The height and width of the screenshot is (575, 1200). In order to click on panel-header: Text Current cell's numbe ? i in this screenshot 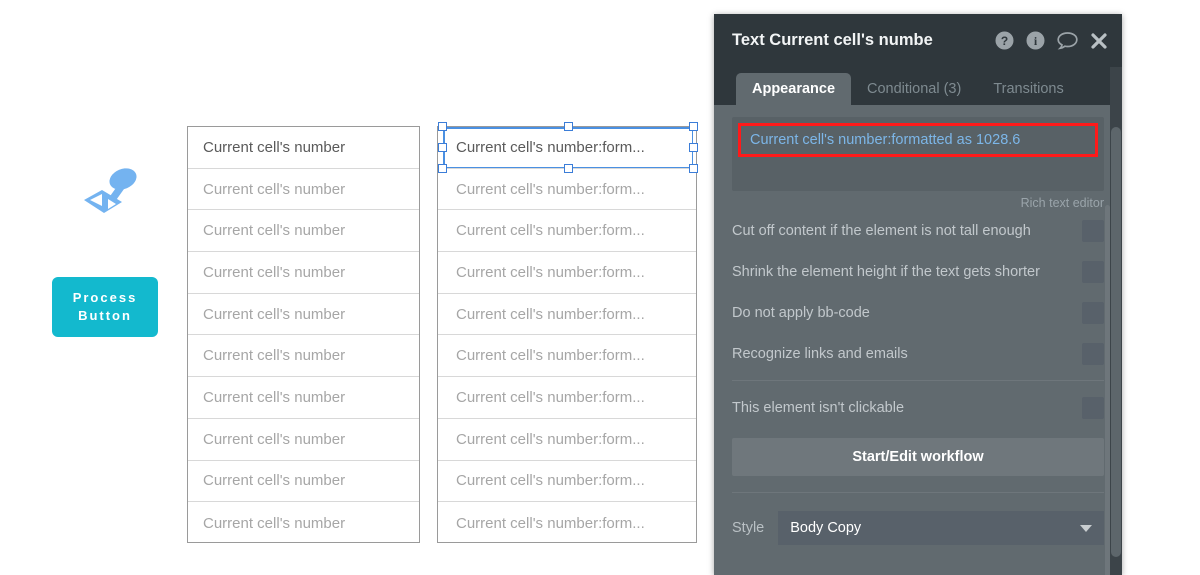, I will do `click(918, 40)`.